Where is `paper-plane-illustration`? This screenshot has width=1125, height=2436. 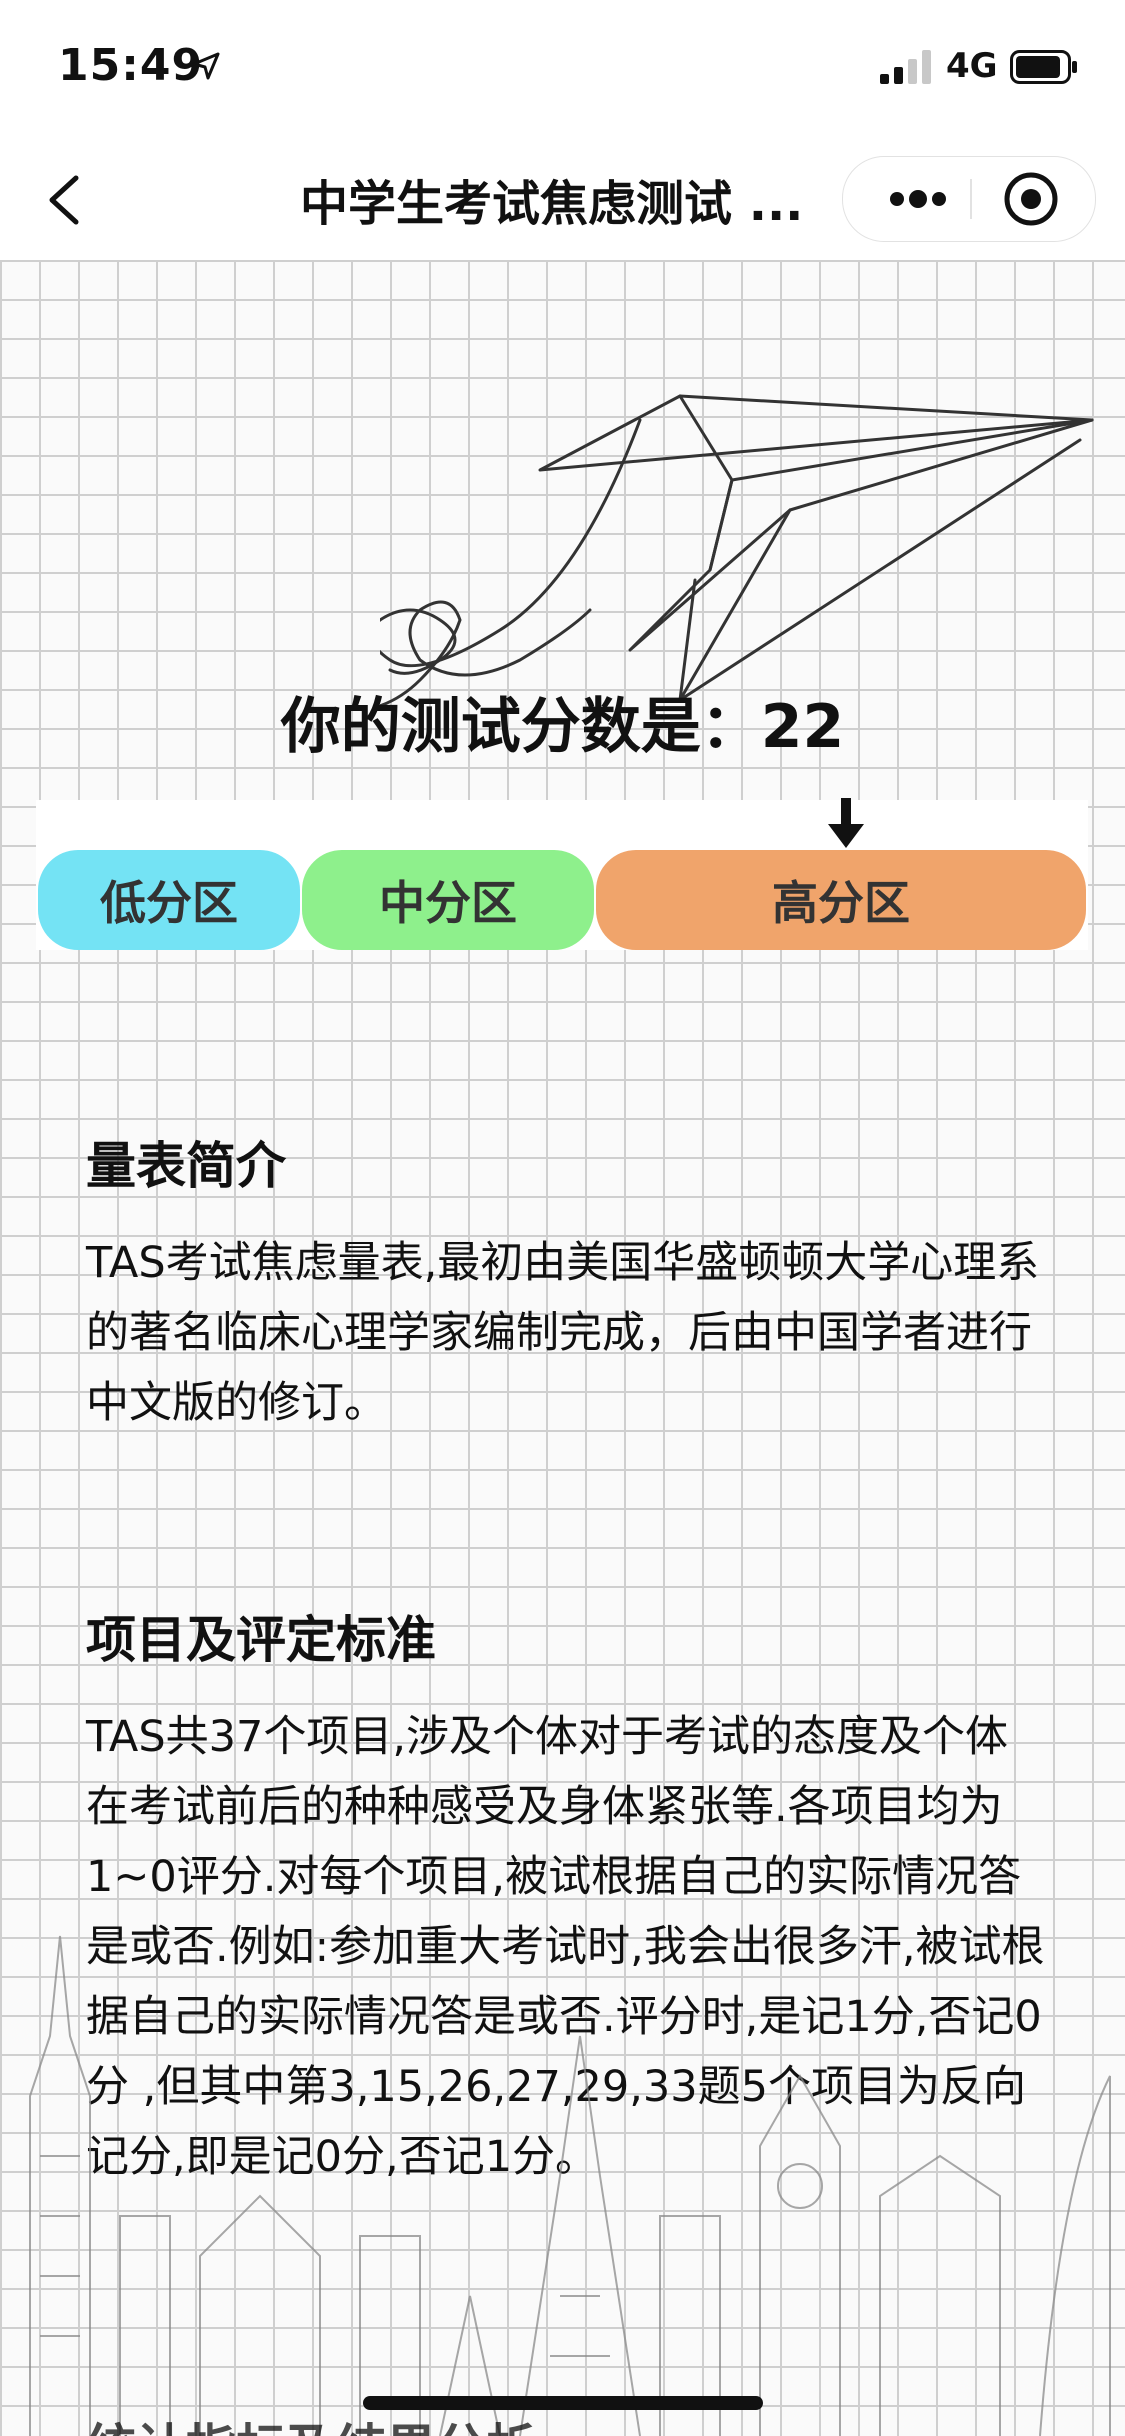 paper-plane-illustration is located at coordinates (737, 551).